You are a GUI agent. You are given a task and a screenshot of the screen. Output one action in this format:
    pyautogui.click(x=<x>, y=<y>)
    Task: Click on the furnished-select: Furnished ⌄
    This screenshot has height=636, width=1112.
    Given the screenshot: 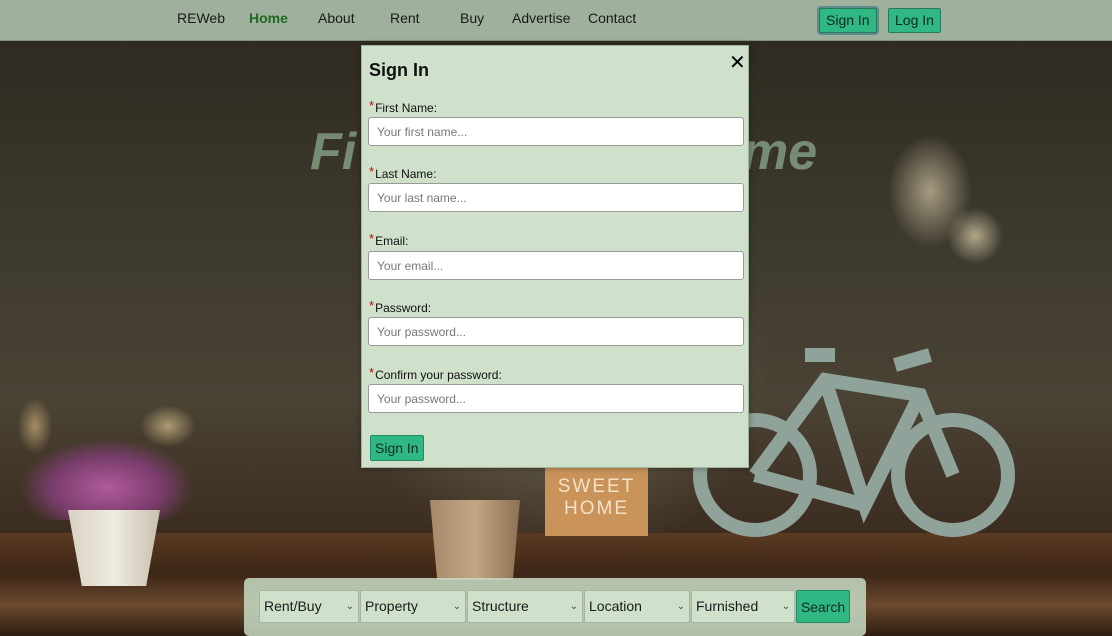 What is the action you would take?
    pyautogui.click(x=743, y=606)
    